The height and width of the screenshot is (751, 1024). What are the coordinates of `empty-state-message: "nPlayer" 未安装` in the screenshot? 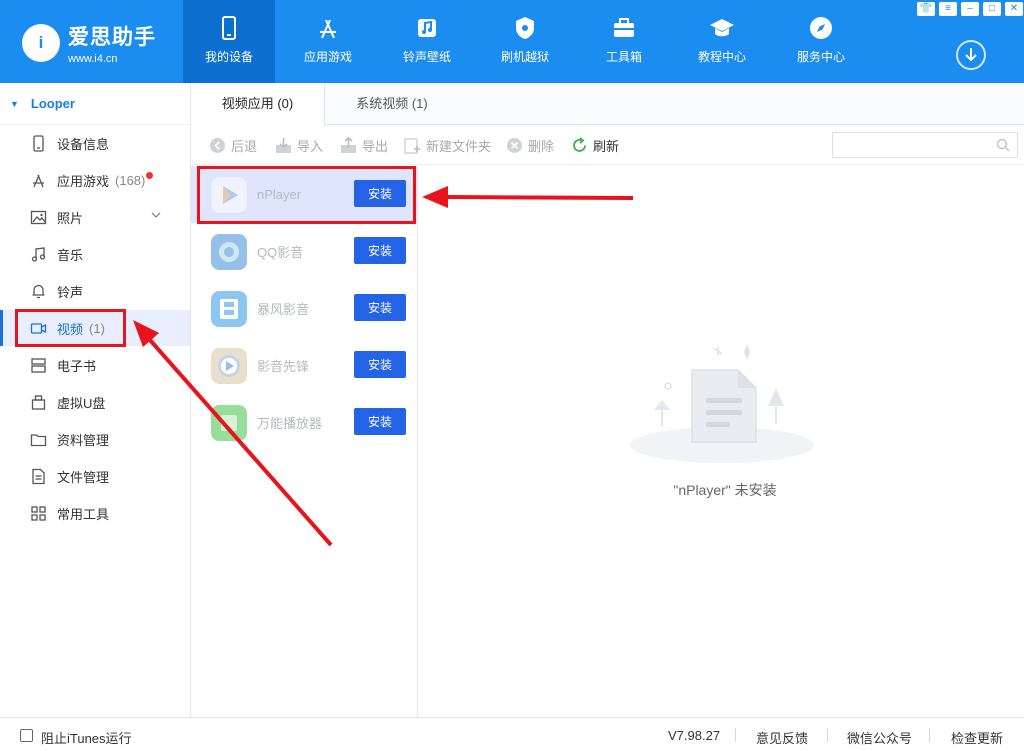 It's located at (725, 490).